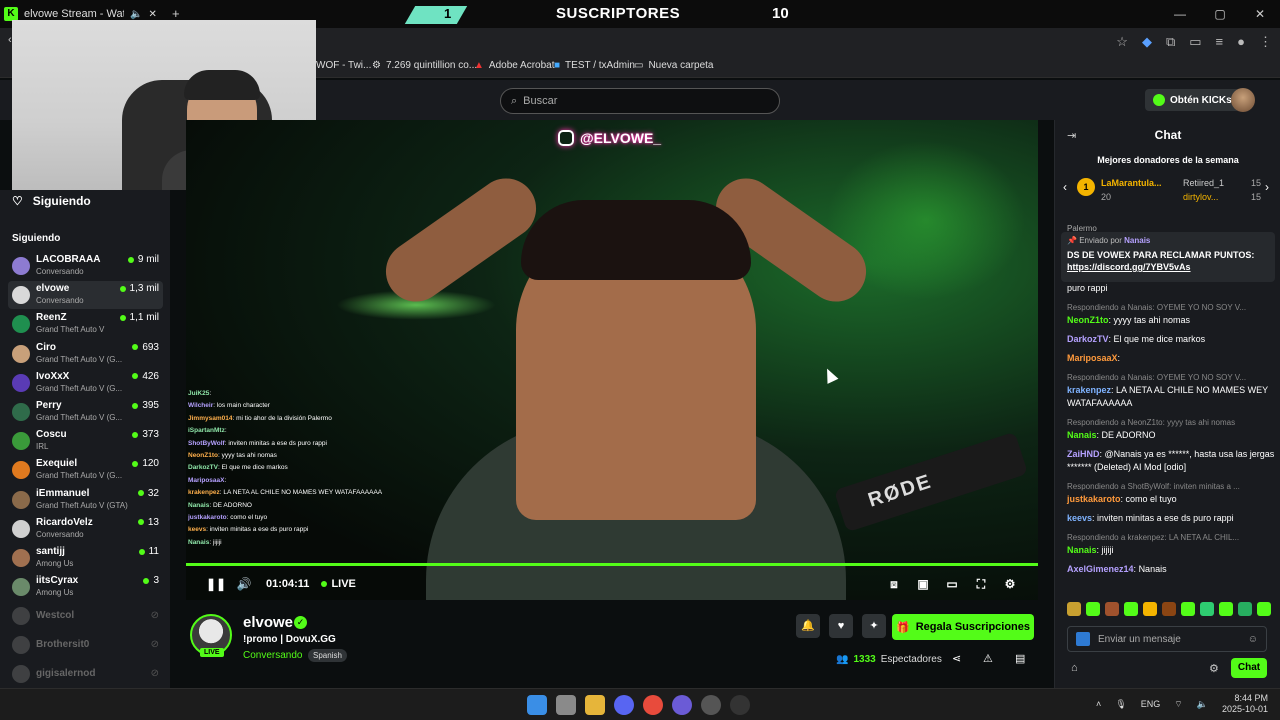  What do you see at coordinates (952, 584) in the screenshot?
I see `theater-icon: ▭` at bounding box center [952, 584].